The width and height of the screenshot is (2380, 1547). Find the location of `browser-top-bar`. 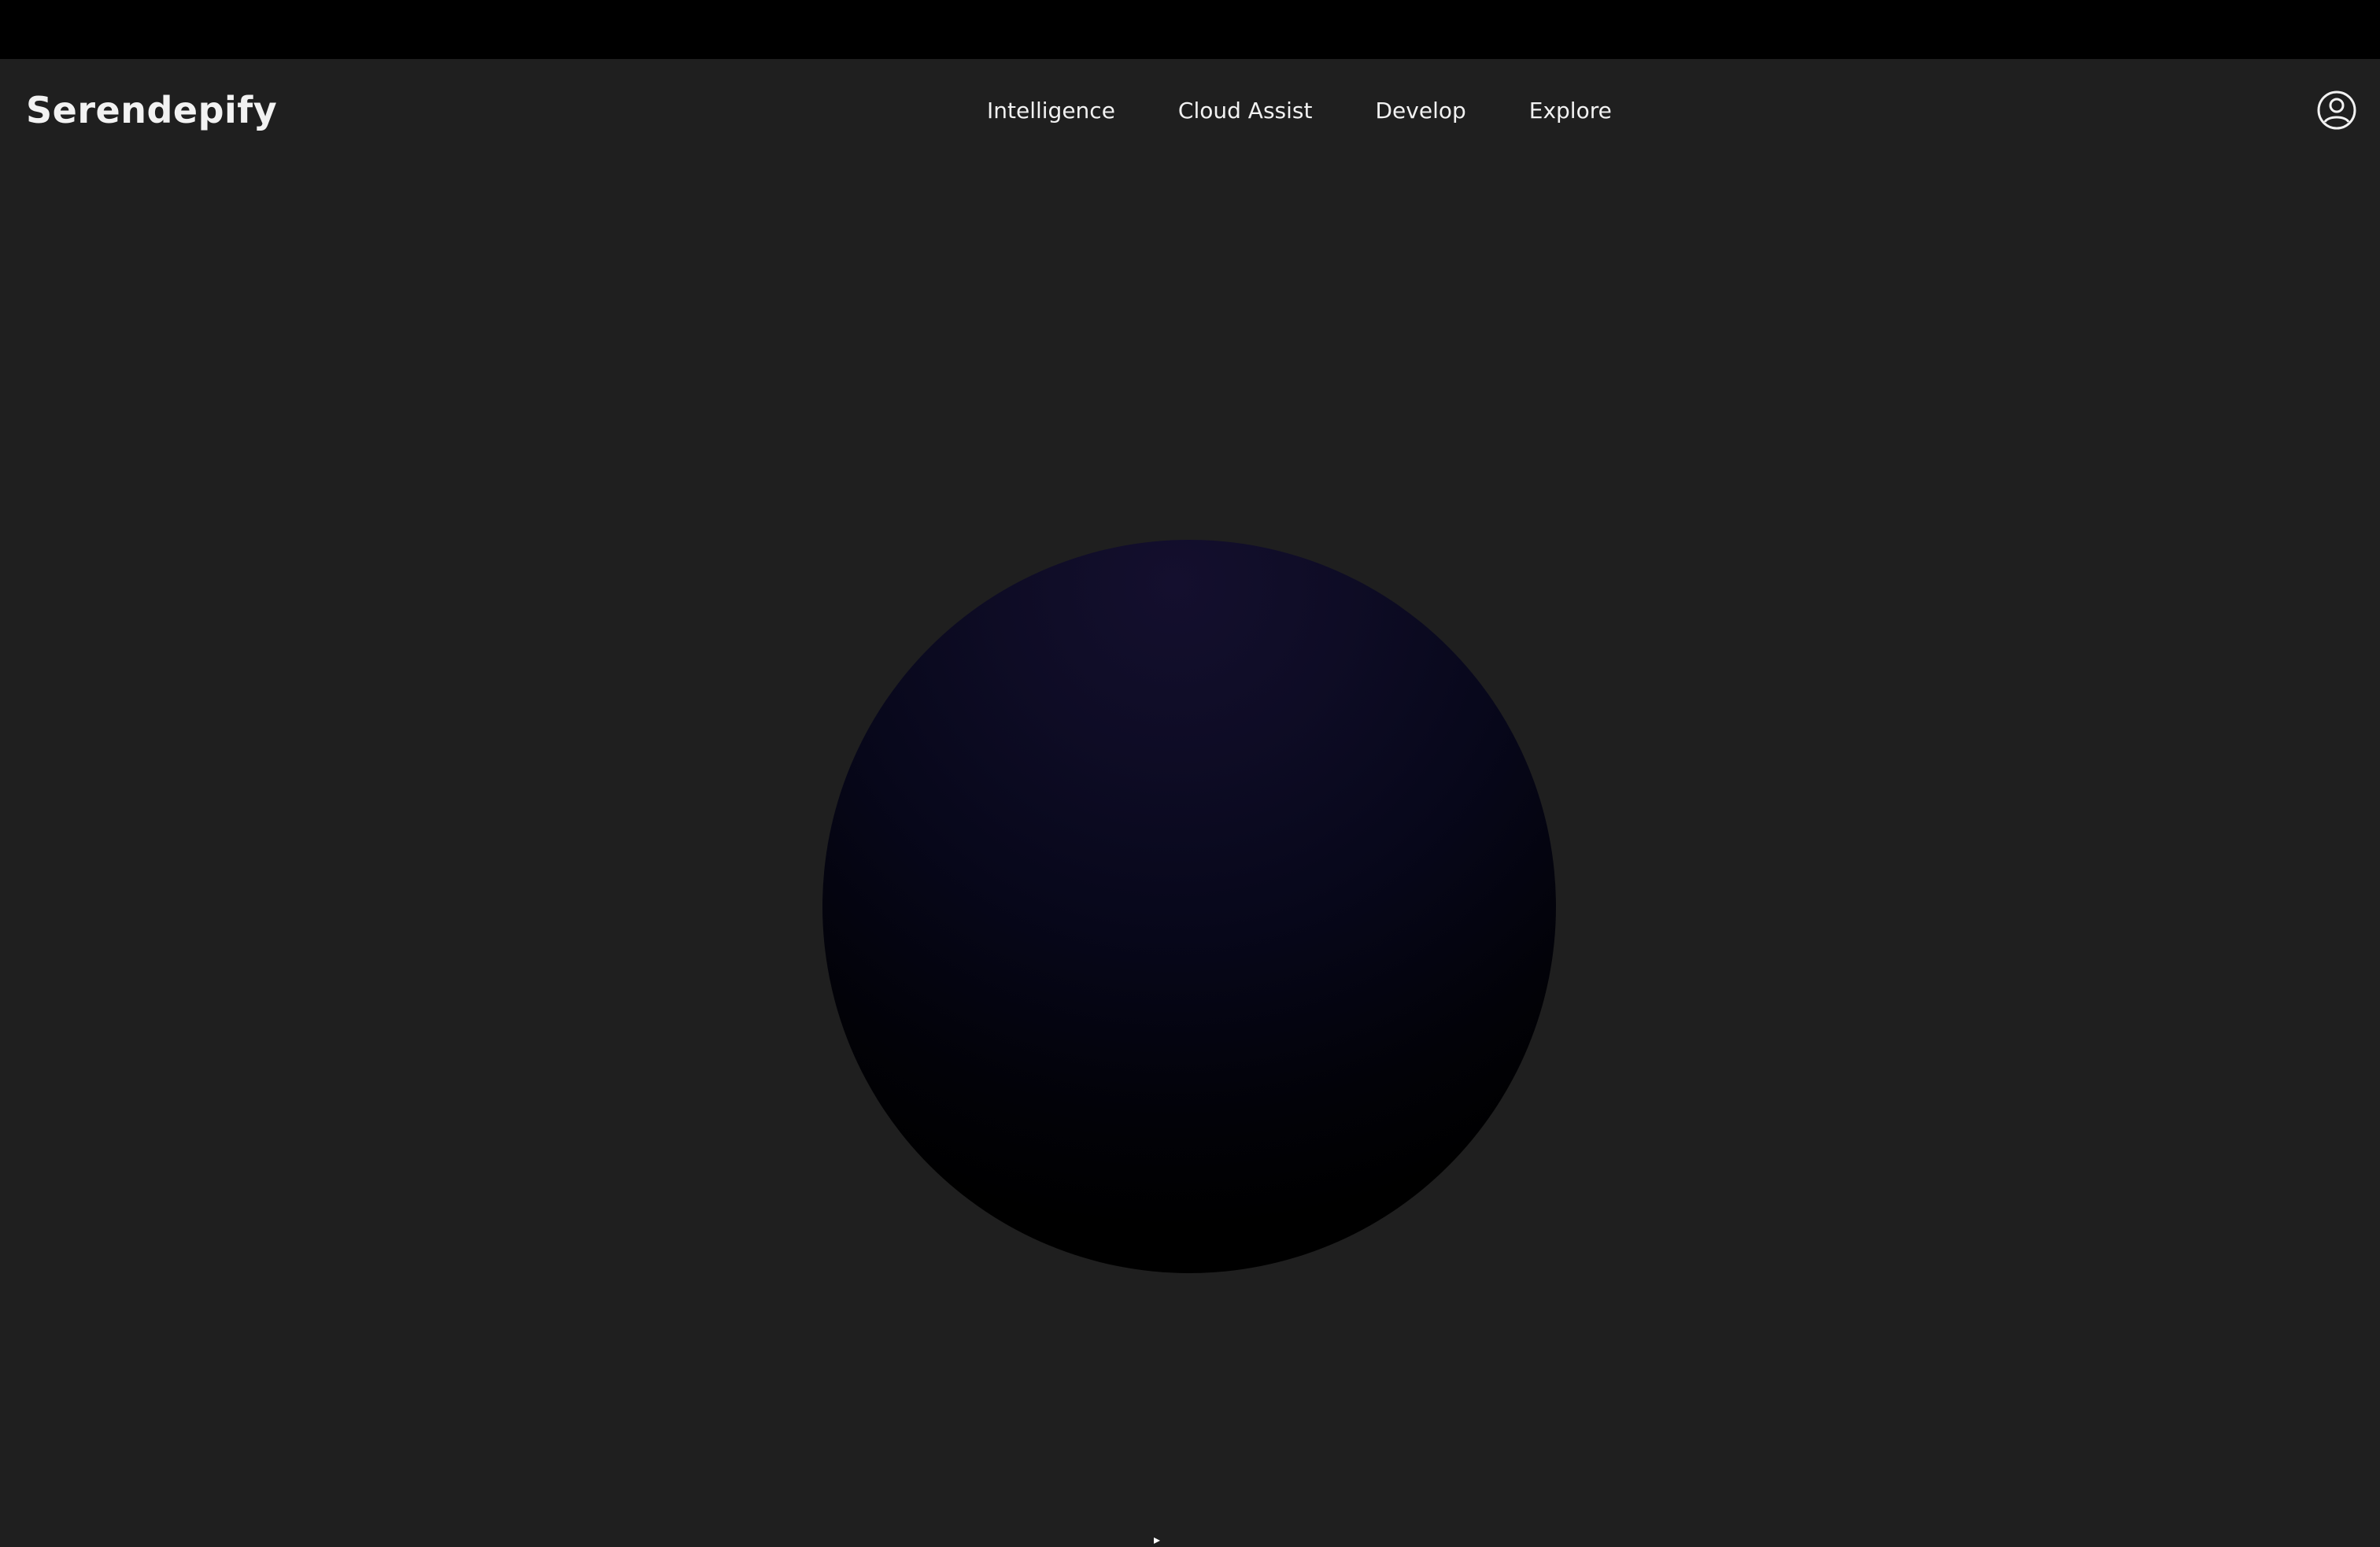

browser-top-bar is located at coordinates (1190, 29).